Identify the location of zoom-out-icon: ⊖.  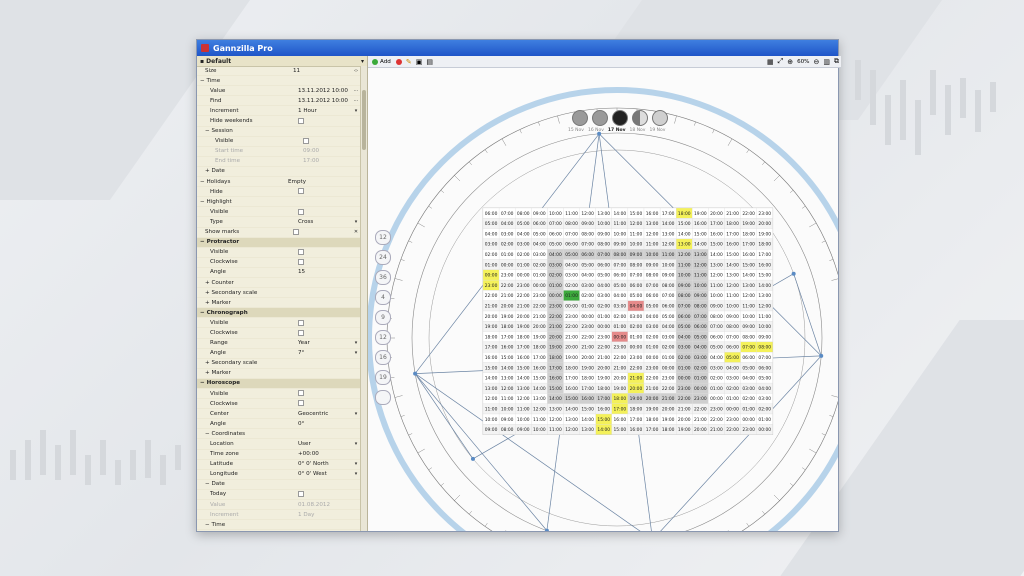
(817, 62).